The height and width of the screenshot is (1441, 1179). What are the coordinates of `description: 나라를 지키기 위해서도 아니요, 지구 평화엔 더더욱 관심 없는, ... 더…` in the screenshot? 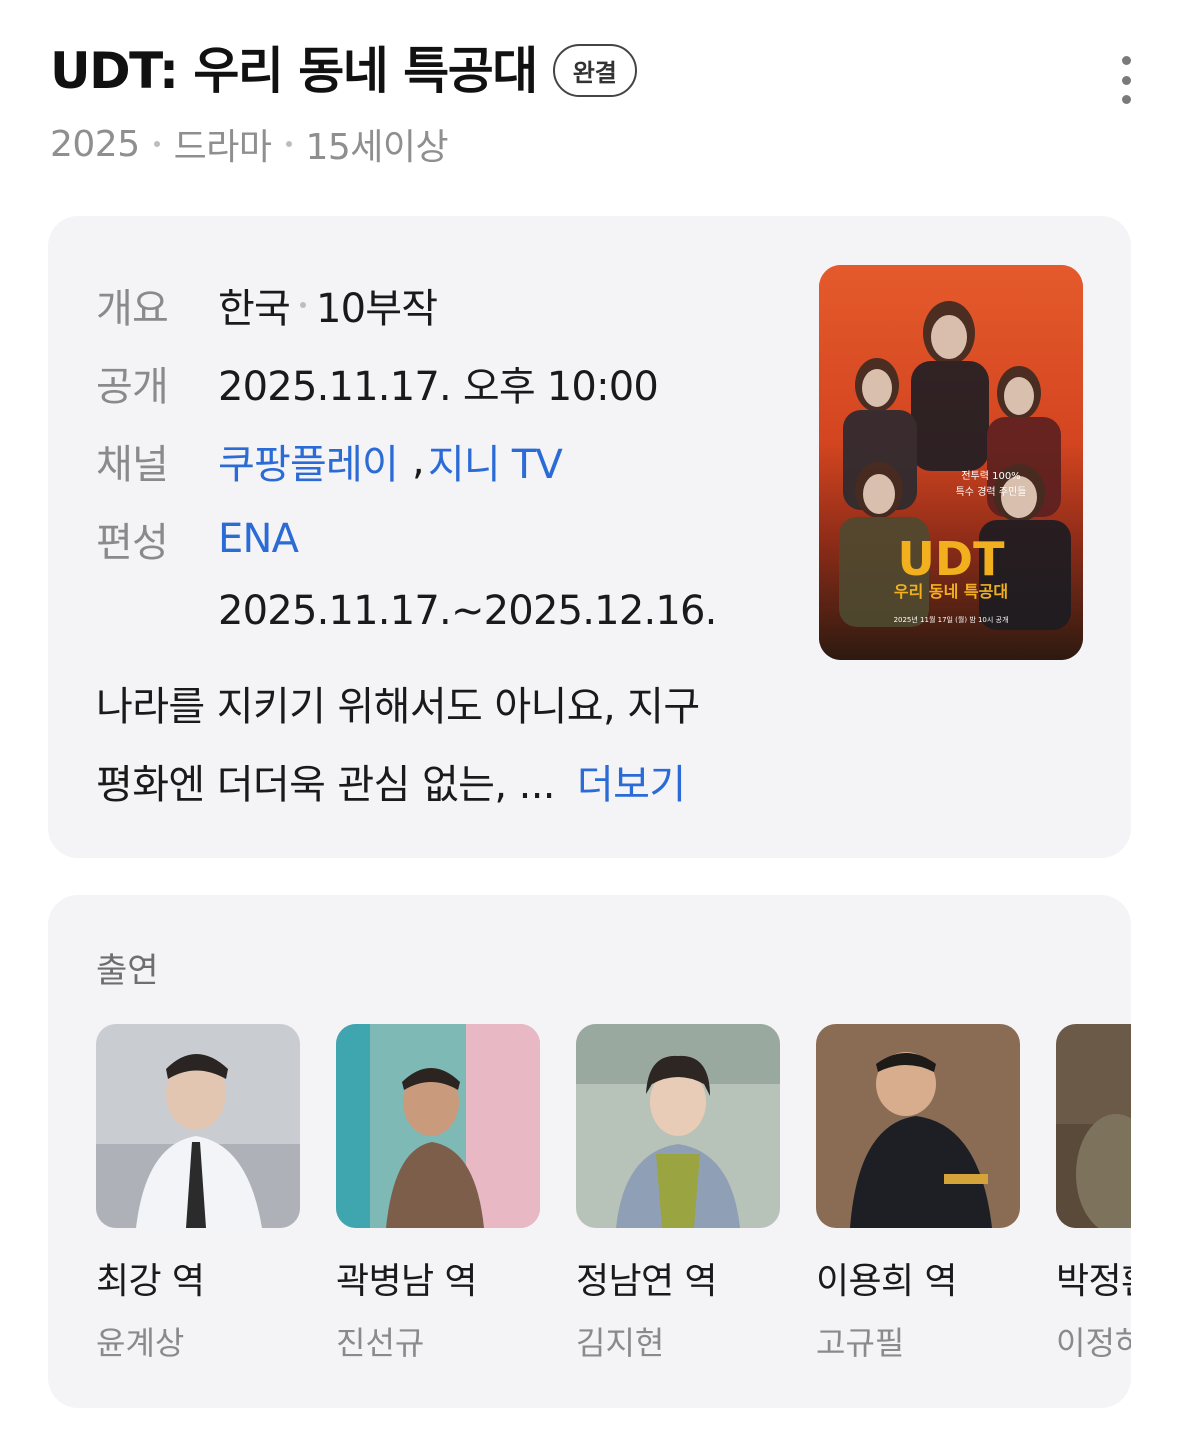 It's located at (446, 746).